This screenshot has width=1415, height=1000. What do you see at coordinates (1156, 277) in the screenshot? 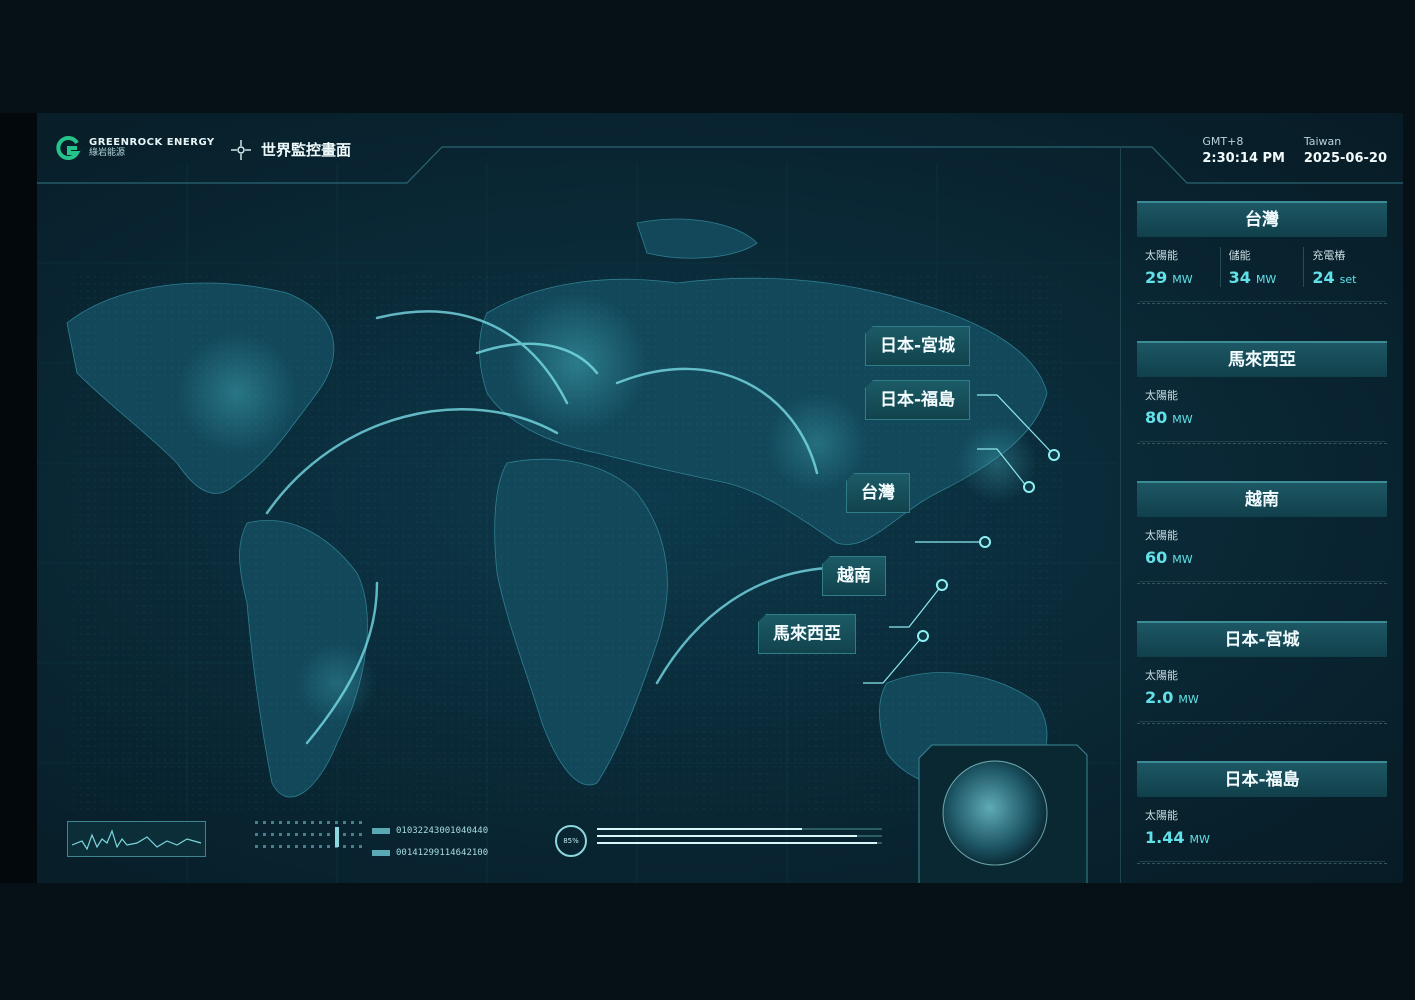
I see `metric-value: 29` at bounding box center [1156, 277].